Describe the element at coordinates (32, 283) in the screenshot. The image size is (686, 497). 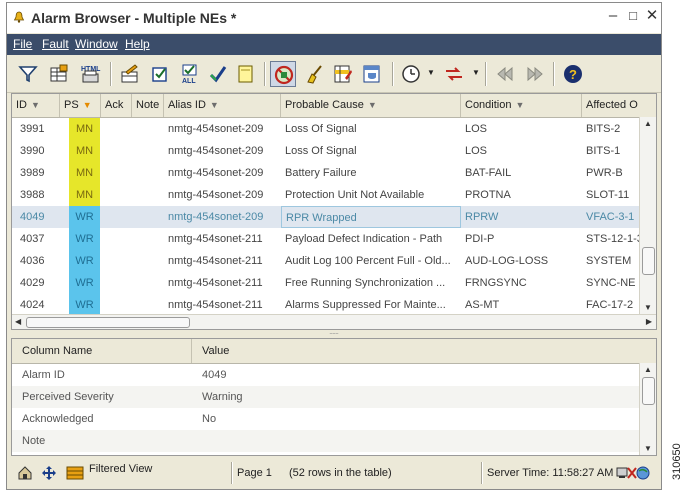
I see `cell-id: 4029` at that location.